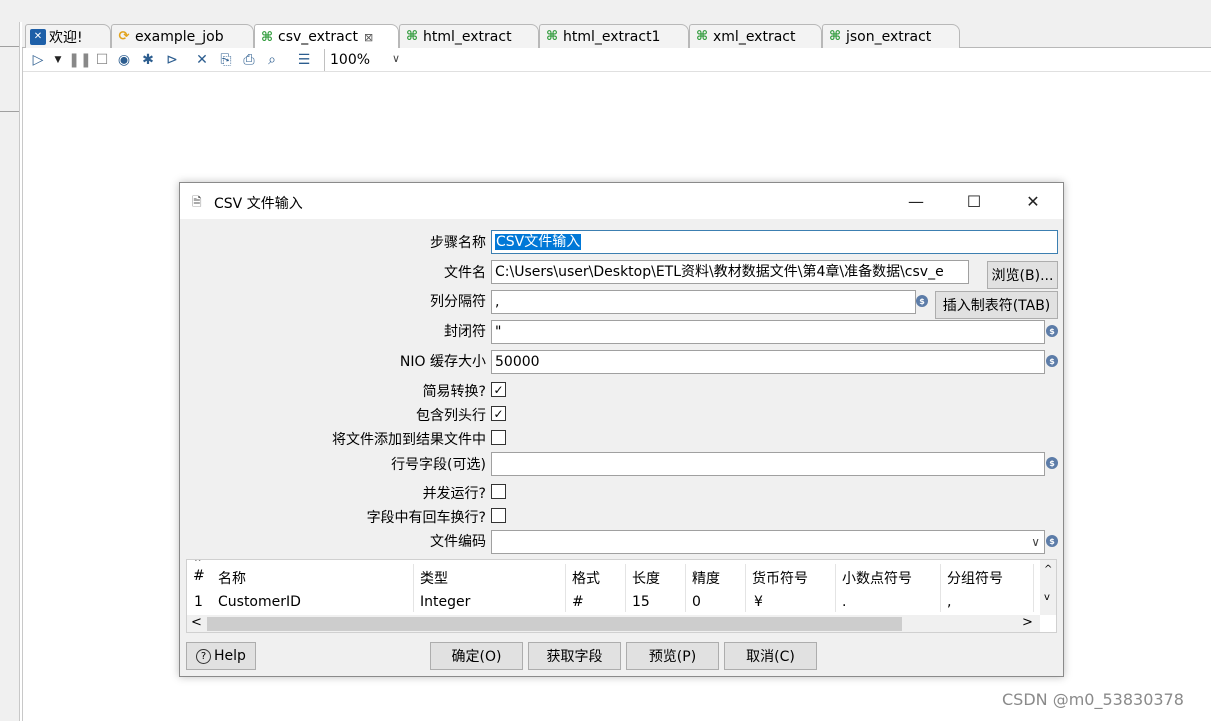 Image resolution: width=1211 pixels, height=721 pixels. What do you see at coordinates (458, 302) in the screenshot?
I see `delimiter-label: 列分隔符` at bounding box center [458, 302].